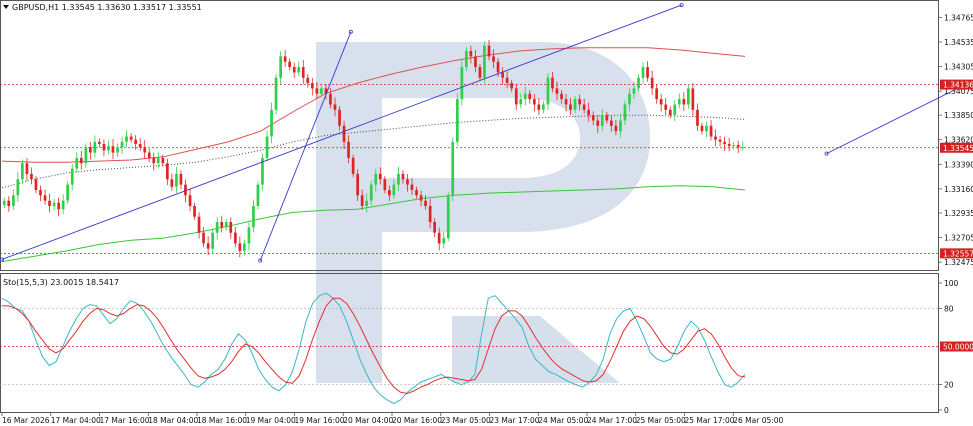 This screenshot has width=973, height=426. I want to click on time-tick-label: 20 Mar 16:00, so click(417, 420).